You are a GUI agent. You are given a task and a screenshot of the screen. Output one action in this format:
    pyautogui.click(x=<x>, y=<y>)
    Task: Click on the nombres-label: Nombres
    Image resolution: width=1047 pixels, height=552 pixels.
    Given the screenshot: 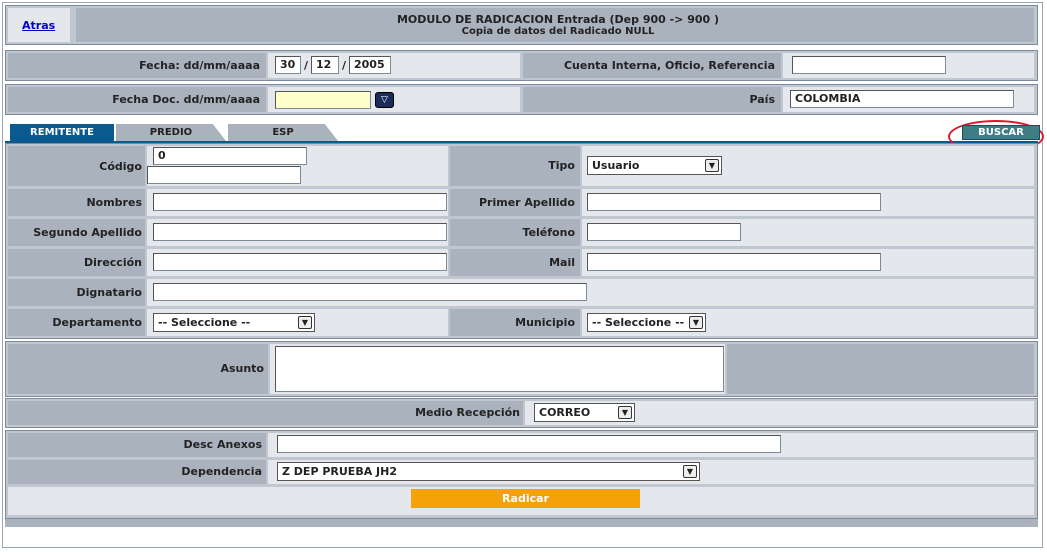 What is the action you would take?
    pyautogui.click(x=114, y=202)
    